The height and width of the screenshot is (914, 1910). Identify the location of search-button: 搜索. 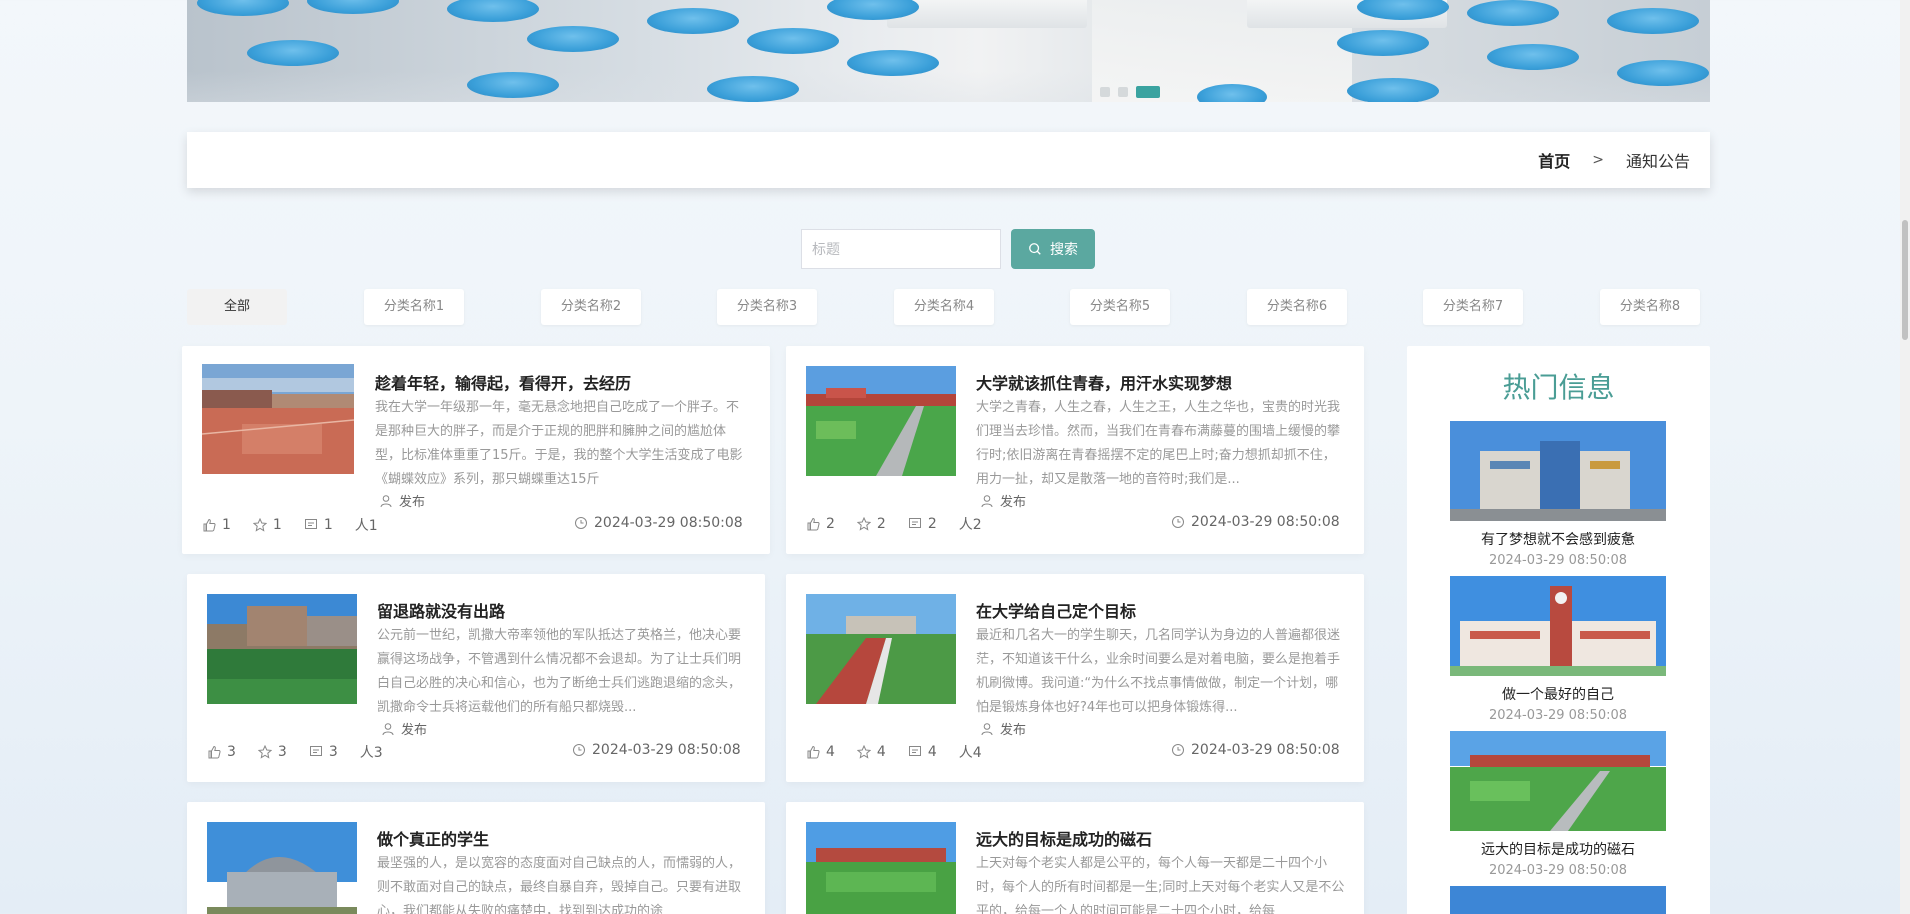
(1053, 249).